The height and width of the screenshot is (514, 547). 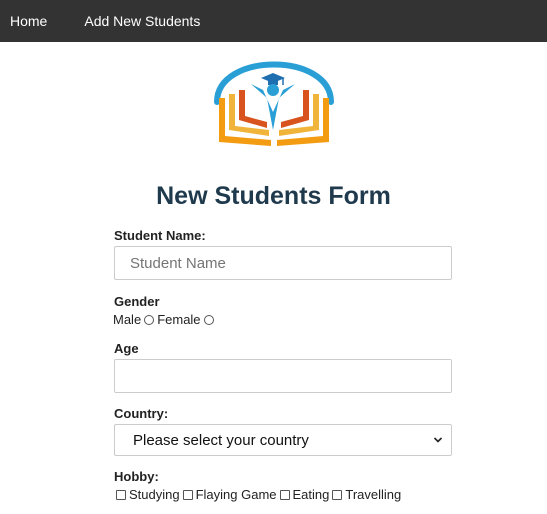 I want to click on country-select: Please select your country, so click(x=283, y=440).